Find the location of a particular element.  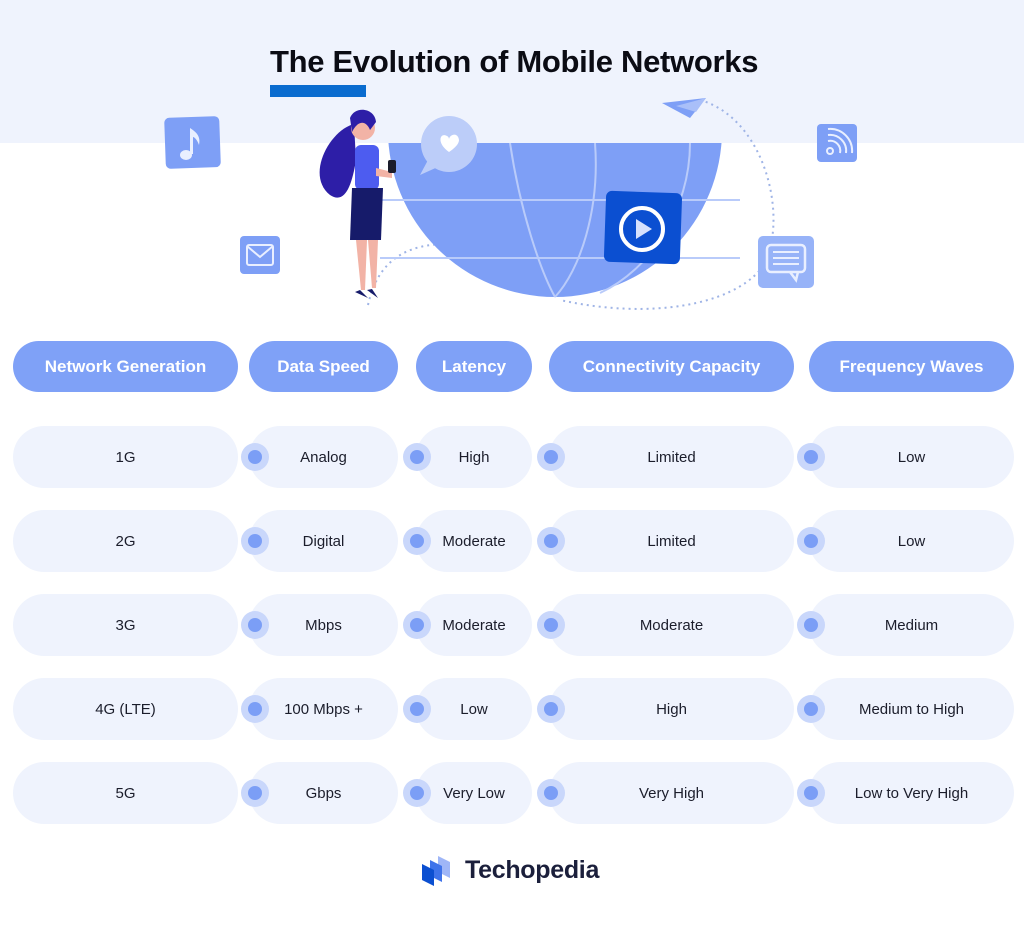

column-header-network-generation: Network Generation is located at coordinates (125, 366).